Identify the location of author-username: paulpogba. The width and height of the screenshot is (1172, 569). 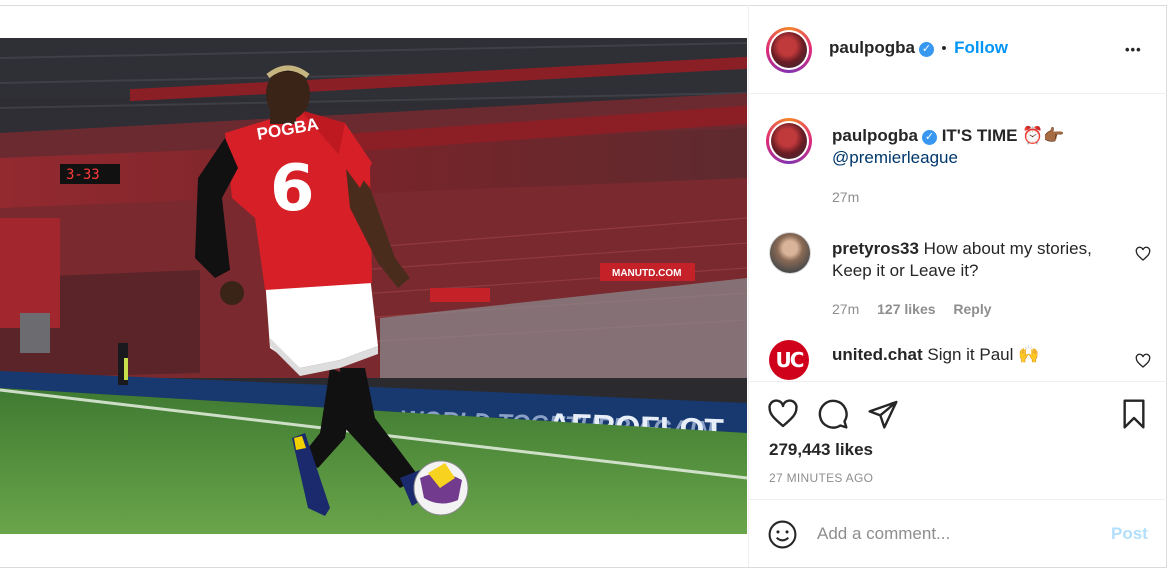
(872, 47).